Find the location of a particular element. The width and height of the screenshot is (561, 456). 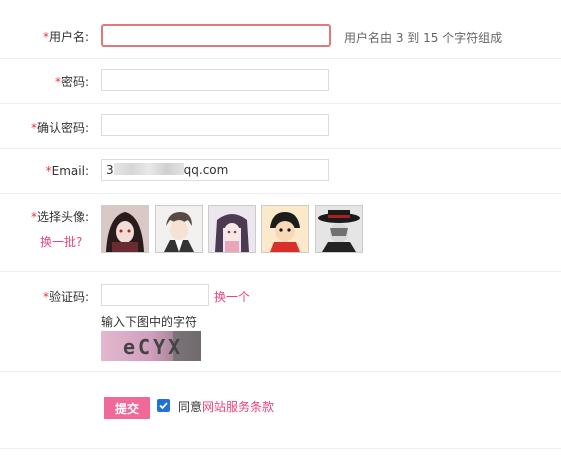

captcha-text: eCYX is located at coordinates (153, 347).